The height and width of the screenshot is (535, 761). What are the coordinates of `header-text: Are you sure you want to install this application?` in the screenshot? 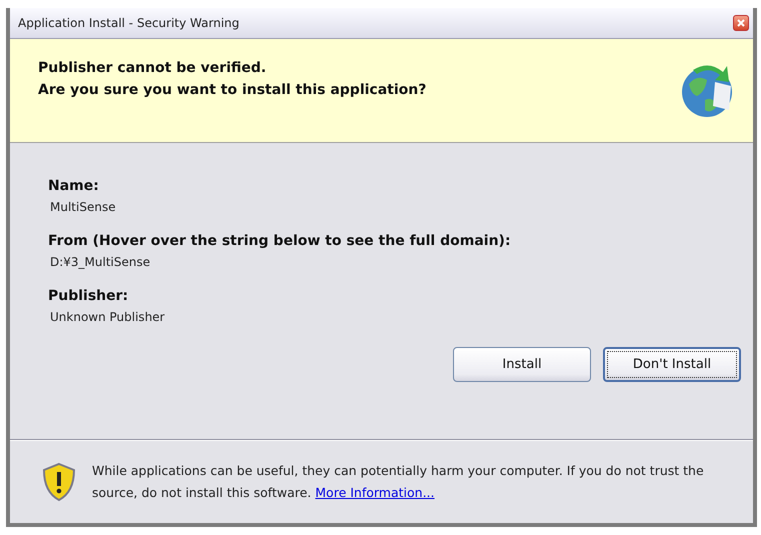 It's located at (232, 90).